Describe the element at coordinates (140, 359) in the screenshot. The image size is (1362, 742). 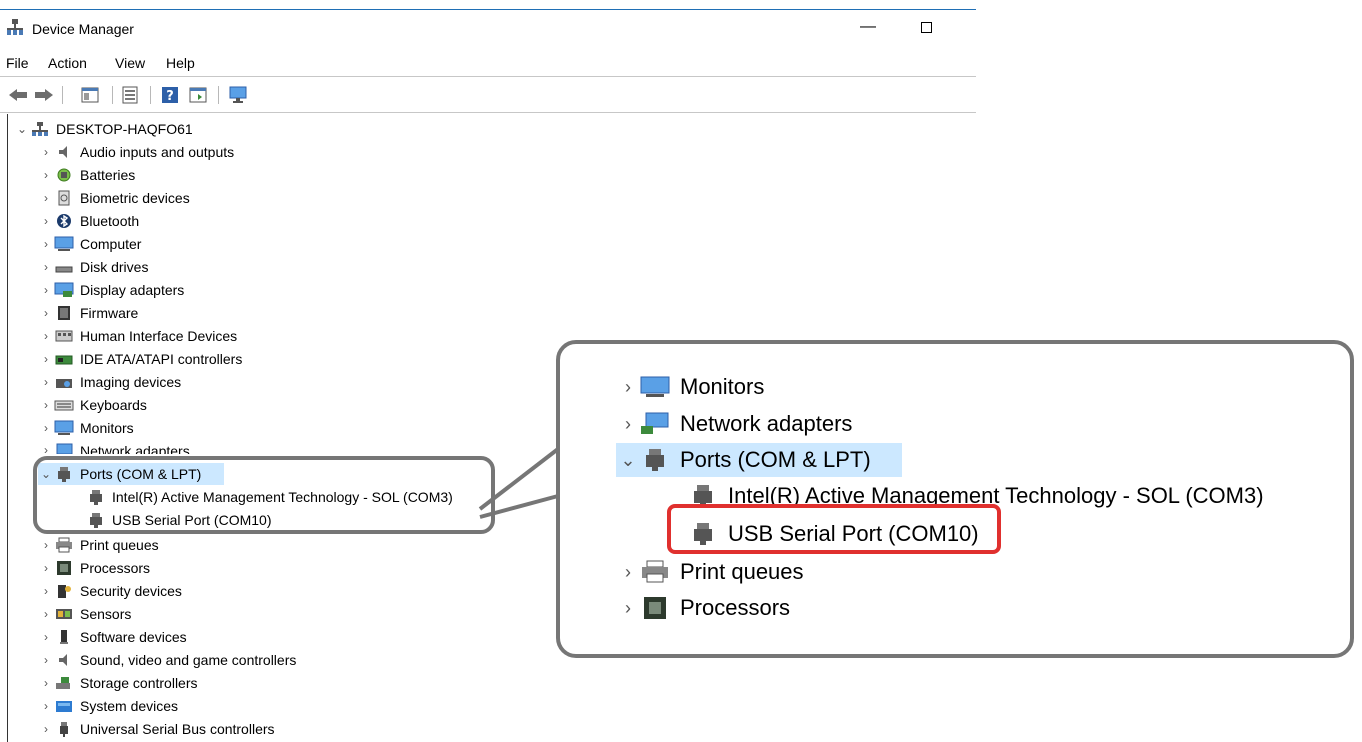
I see `tree-item-ide: › IDE ATA/ATAPI controllers` at that location.